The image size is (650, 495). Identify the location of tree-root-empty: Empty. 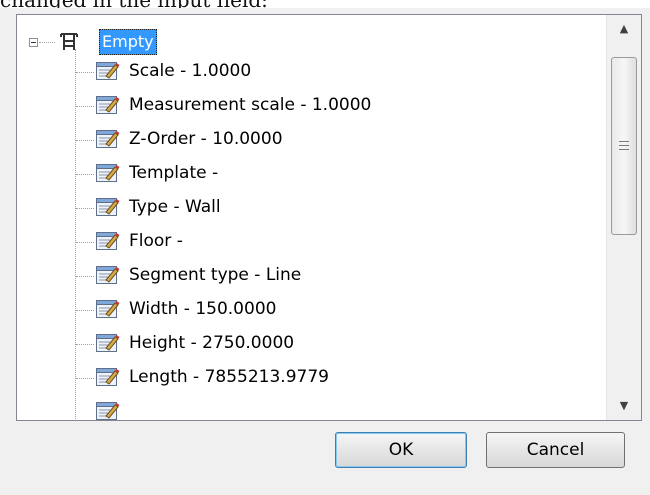
(128, 42).